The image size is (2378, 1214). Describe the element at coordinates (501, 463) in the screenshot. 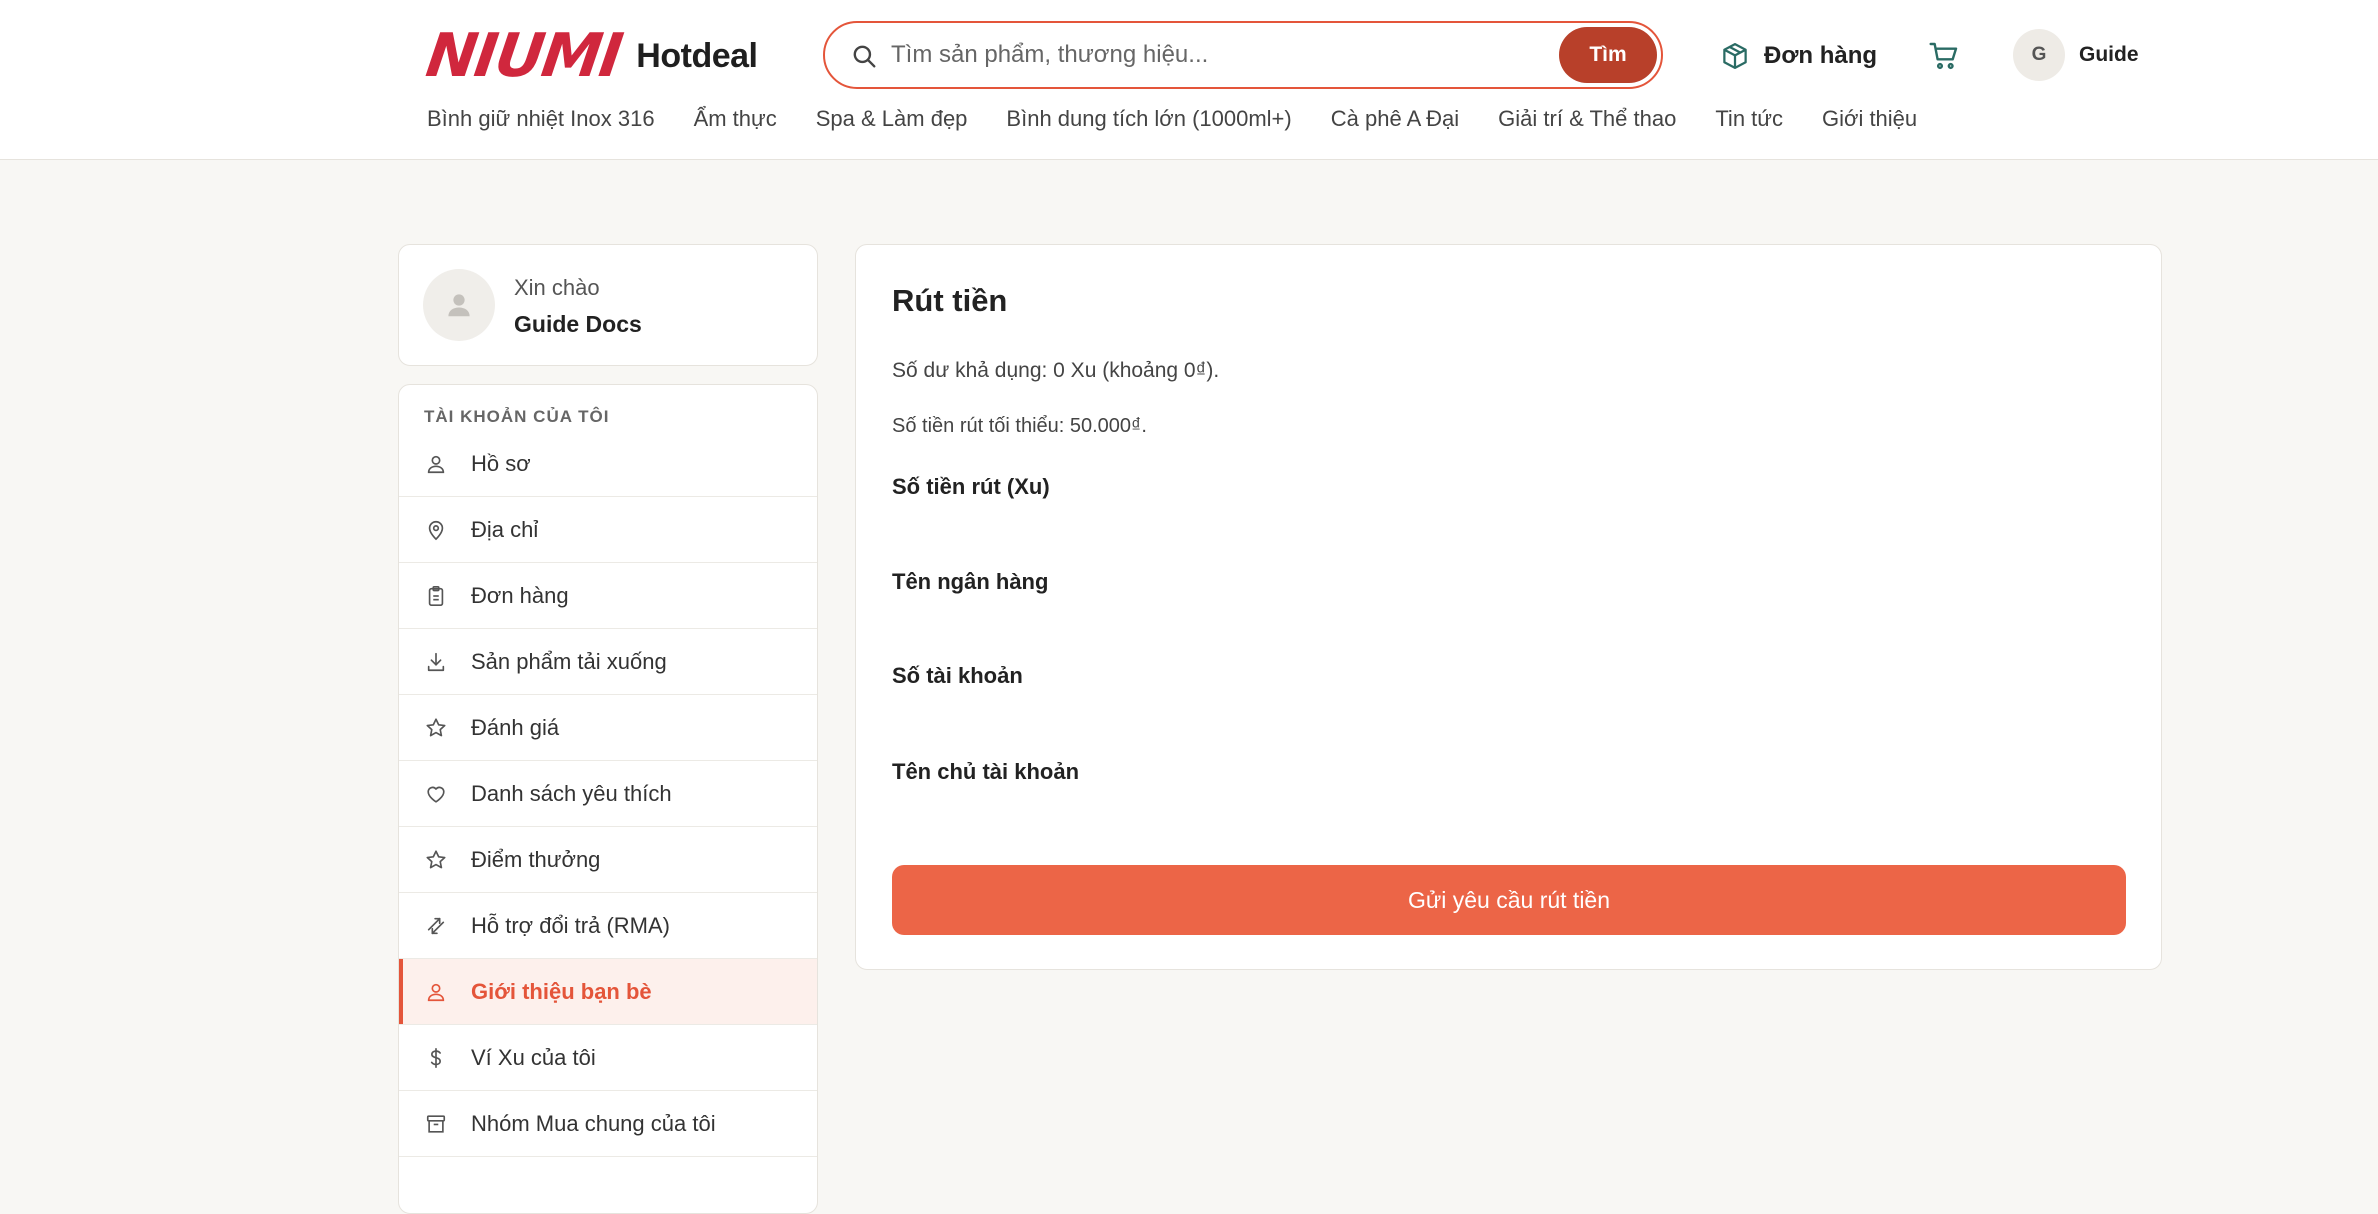

I see `sidebar-item-label: Hồ sơ` at that location.